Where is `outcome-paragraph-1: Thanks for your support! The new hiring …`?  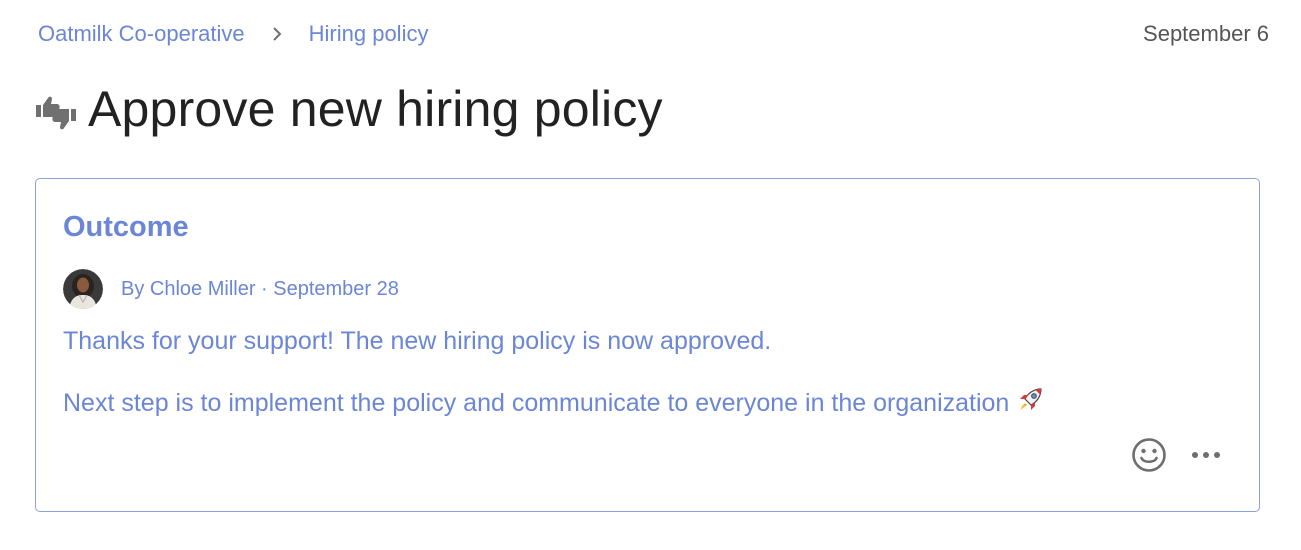 outcome-paragraph-1: Thanks for your support! The new hiring … is located at coordinates (417, 341).